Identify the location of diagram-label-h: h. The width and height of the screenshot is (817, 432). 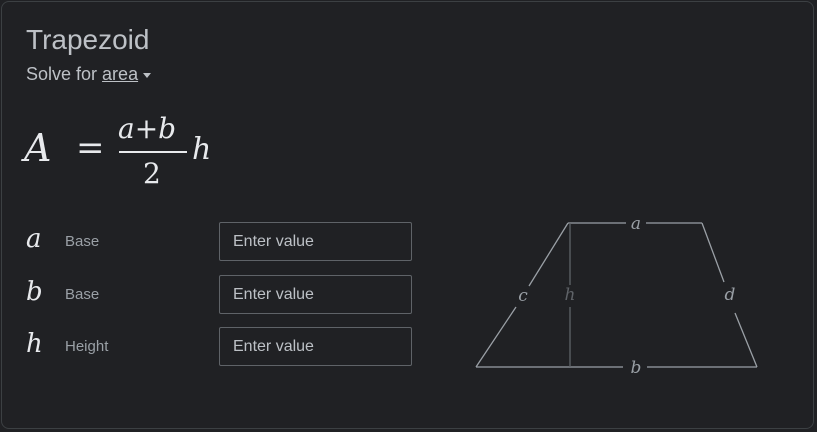
(570, 295).